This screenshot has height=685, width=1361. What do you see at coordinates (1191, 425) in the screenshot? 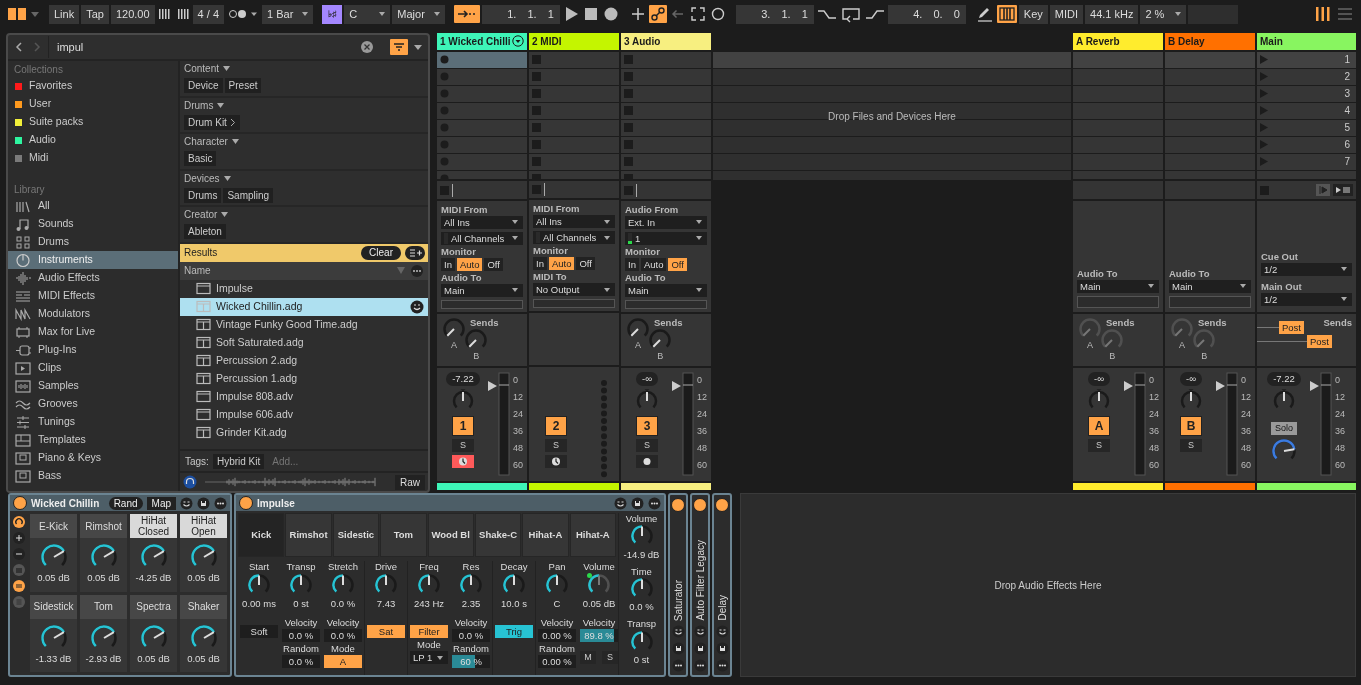
I see `track-activator: B` at bounding box center [1191, 425].